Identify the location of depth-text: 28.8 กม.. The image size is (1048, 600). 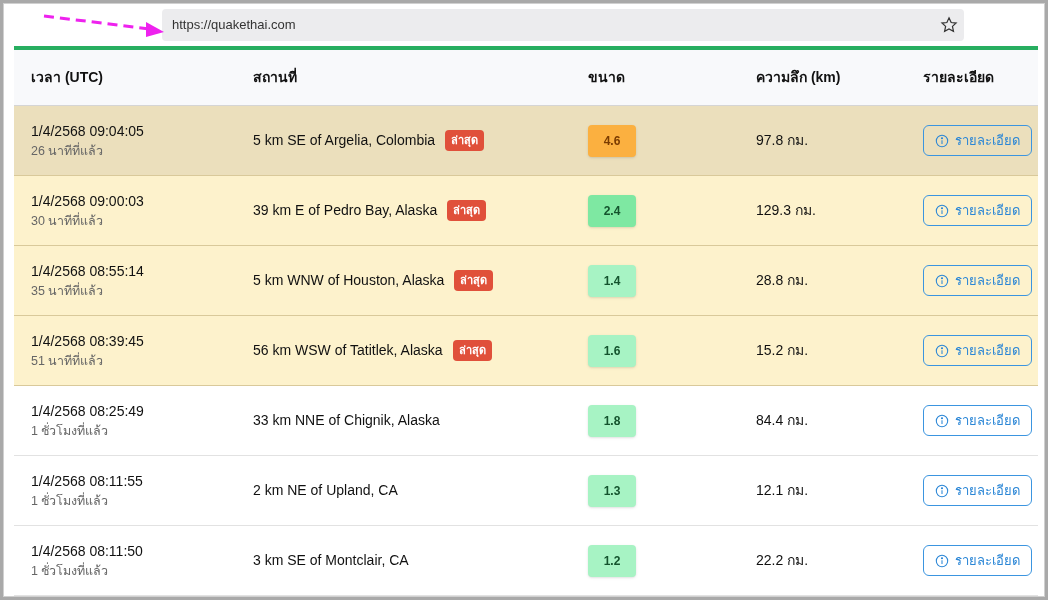
(783, 280).